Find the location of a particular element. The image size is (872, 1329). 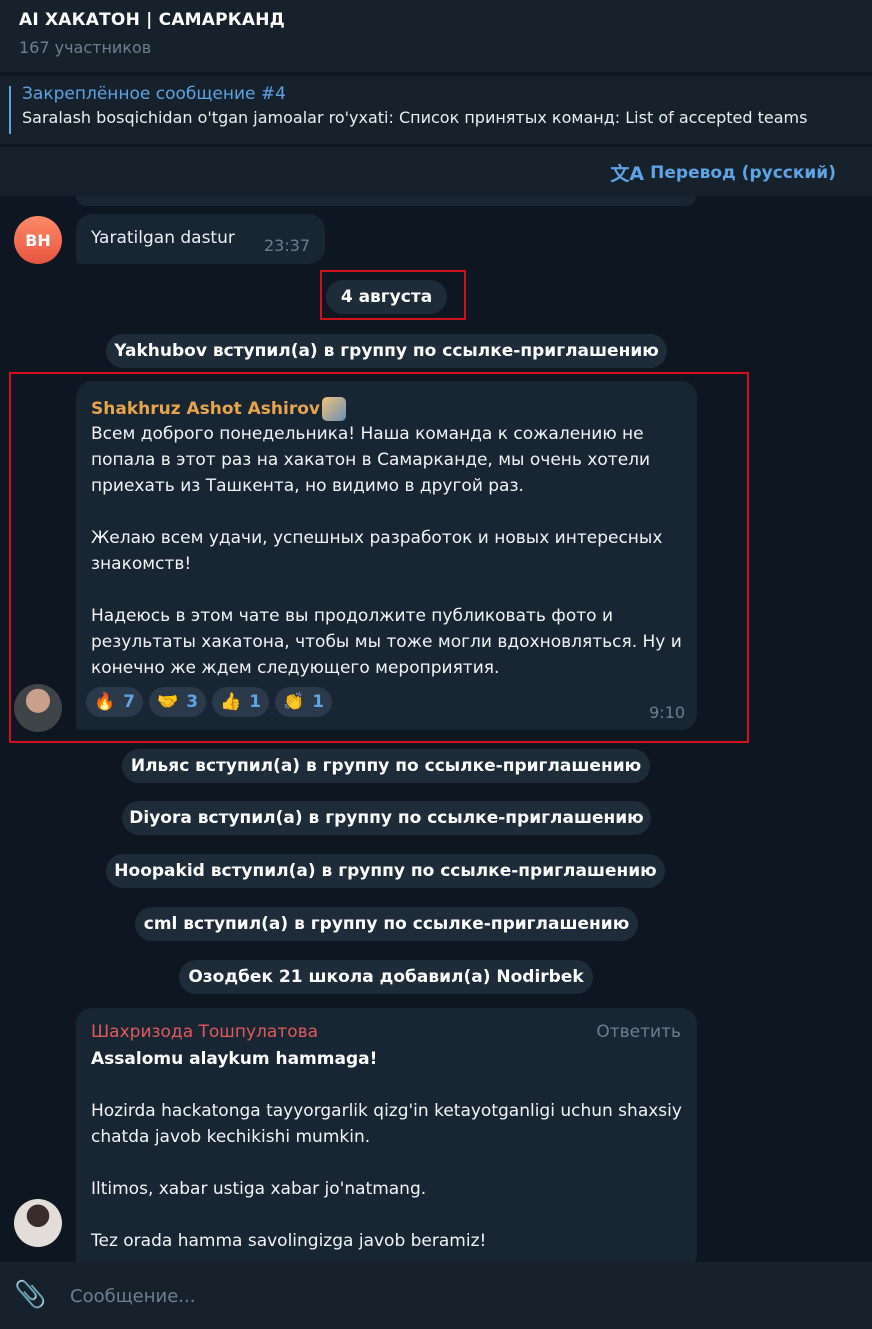

sender-name: Шахризода Тошпулатова is located at coordinates (204, 1032).